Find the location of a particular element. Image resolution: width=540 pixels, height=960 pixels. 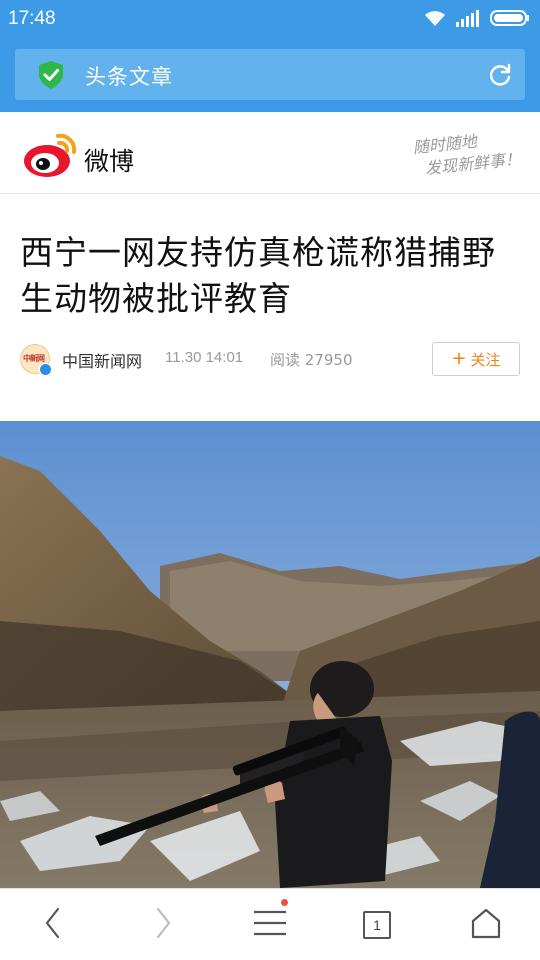

forward-button is located at coordinates (163, 925).